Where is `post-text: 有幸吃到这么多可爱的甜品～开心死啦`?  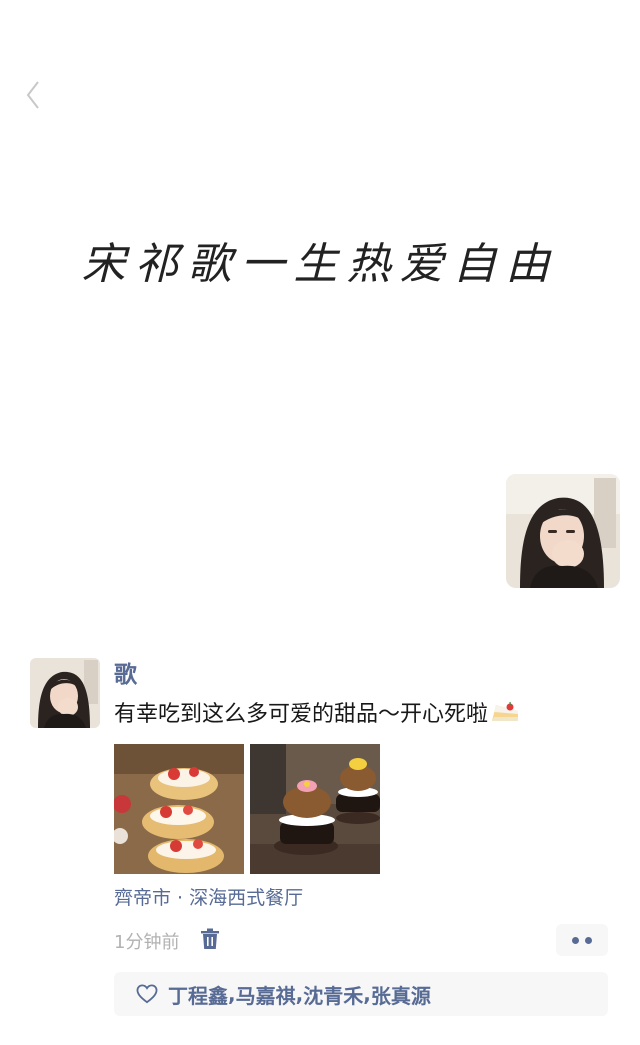
post-text: 有幸吃到这么多可爱的甜品～开心死啦 is located at coordinates (301, 714).